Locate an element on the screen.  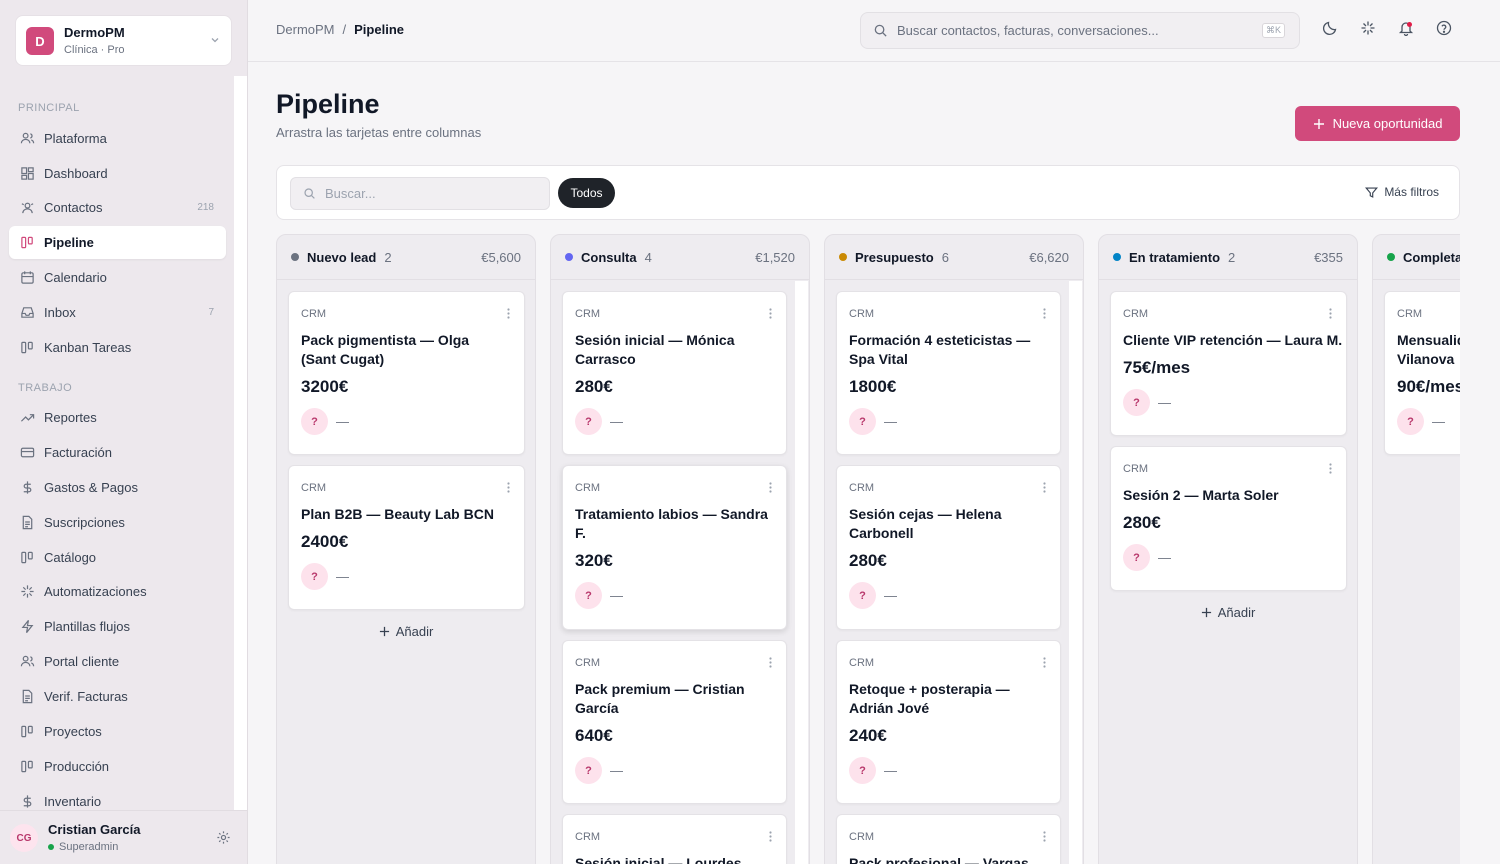
dashboard-icon is located at coordinates (27, 174).